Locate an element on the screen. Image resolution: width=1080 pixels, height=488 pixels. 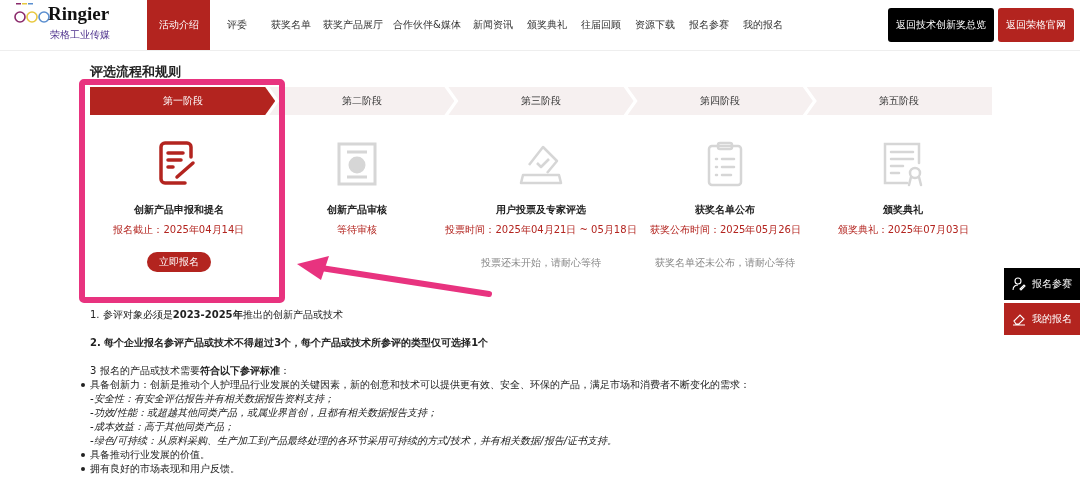
nav-tab: 我的报名 is located at coordinates (762, 25).